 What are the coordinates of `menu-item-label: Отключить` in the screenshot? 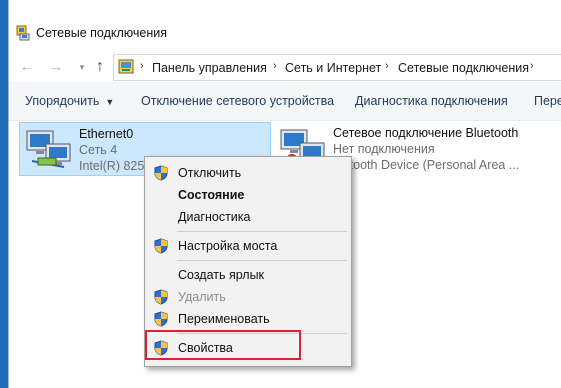 It's located at (210, 173).